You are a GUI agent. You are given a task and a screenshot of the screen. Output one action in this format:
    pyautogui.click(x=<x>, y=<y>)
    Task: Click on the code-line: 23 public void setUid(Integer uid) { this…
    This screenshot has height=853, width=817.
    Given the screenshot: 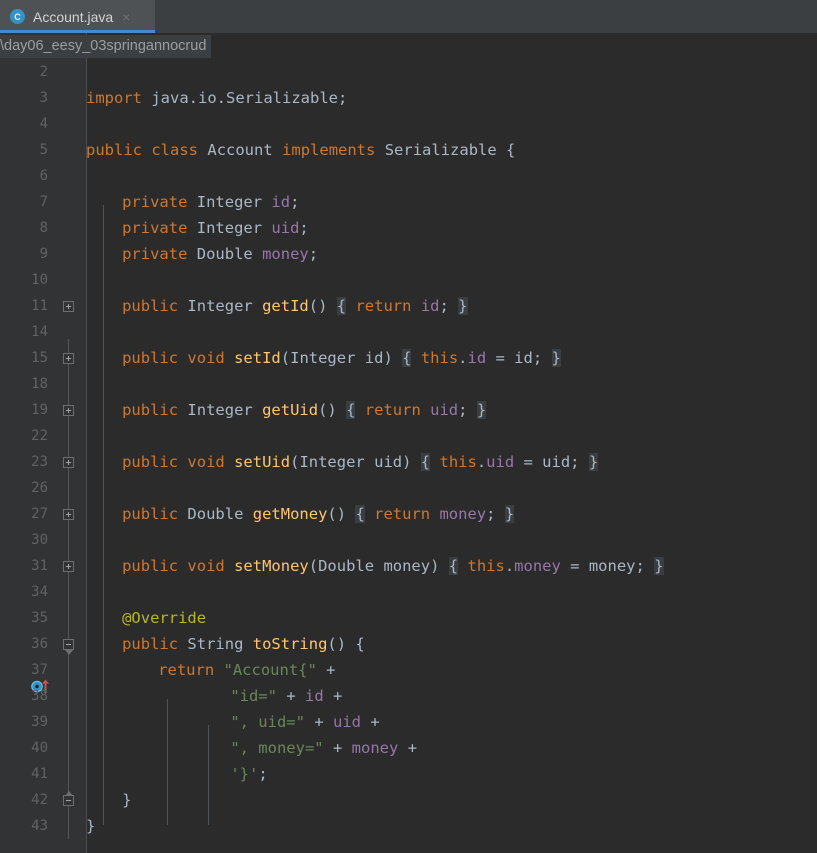 What is the action you would take?
    pyautogui.click(x=408, y=462)
    